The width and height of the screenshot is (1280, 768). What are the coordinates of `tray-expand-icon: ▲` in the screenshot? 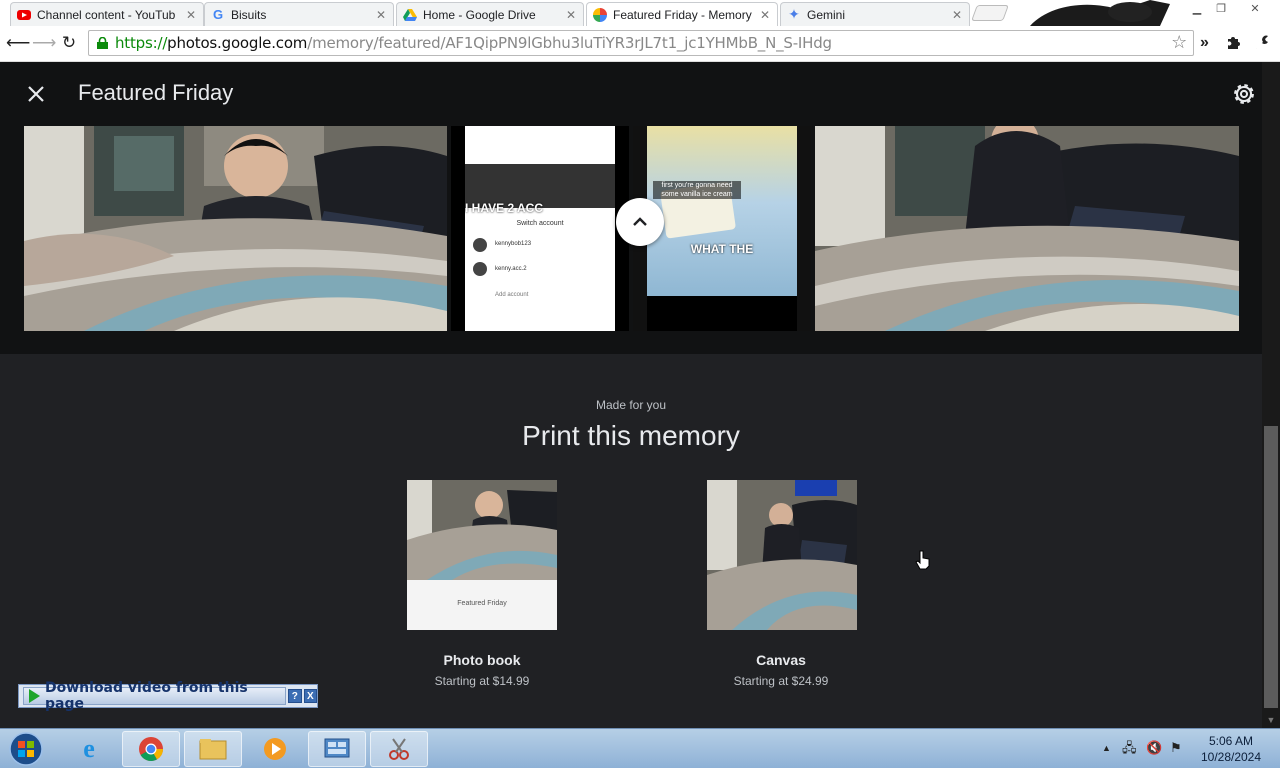 It's located at (1106, 748).